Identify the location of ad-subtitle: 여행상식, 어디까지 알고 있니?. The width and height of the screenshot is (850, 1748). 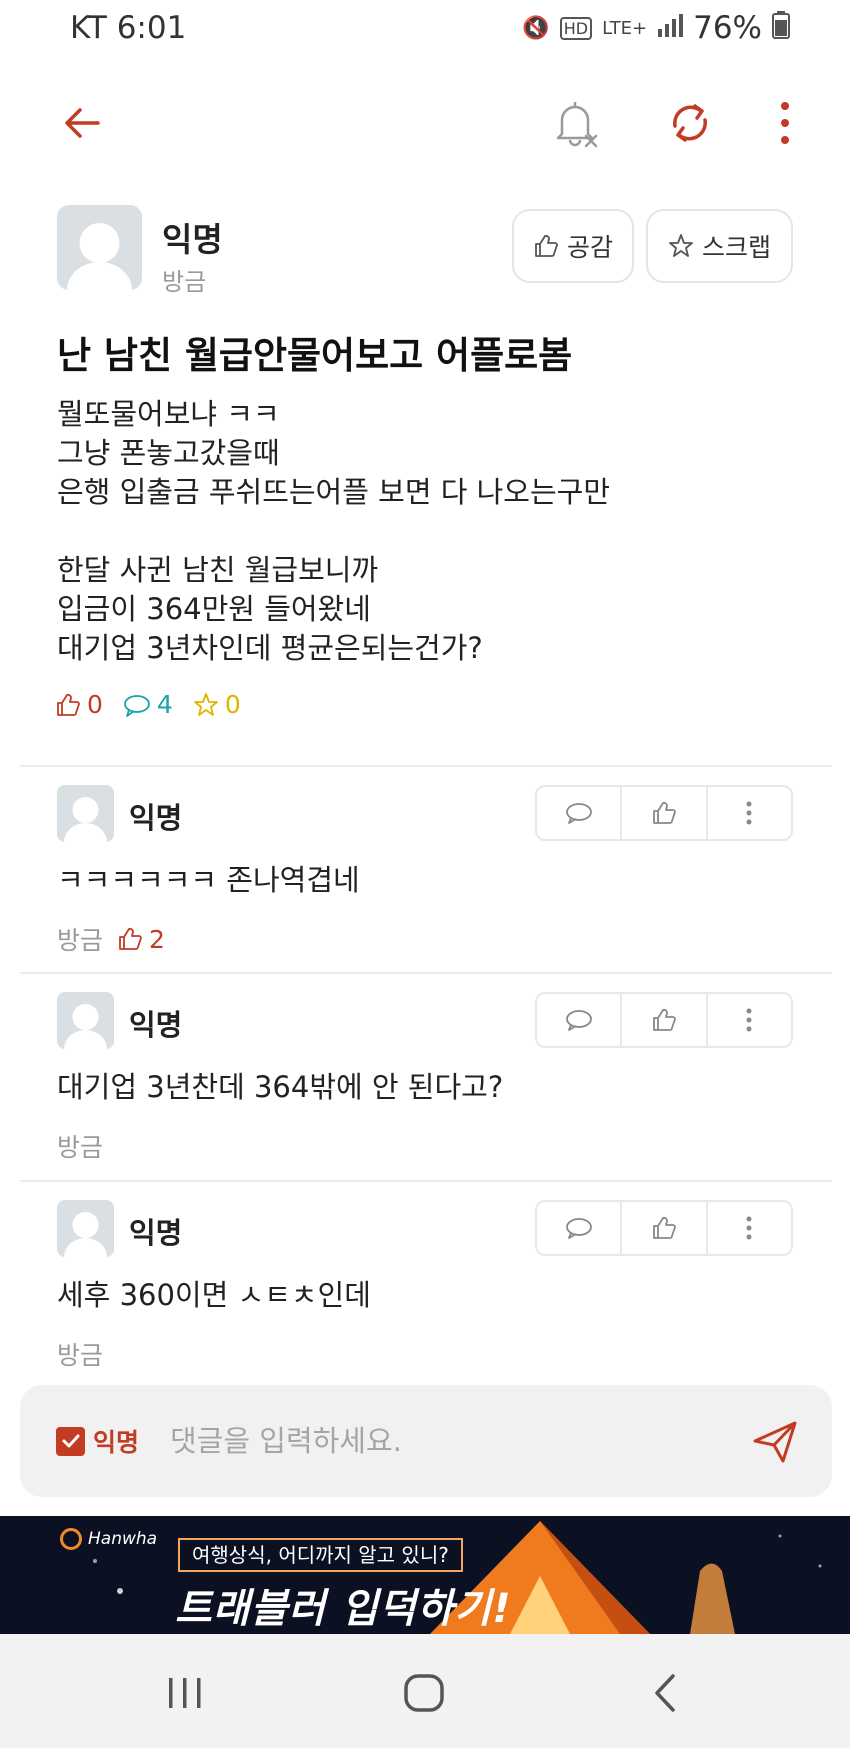
(320, 1555).